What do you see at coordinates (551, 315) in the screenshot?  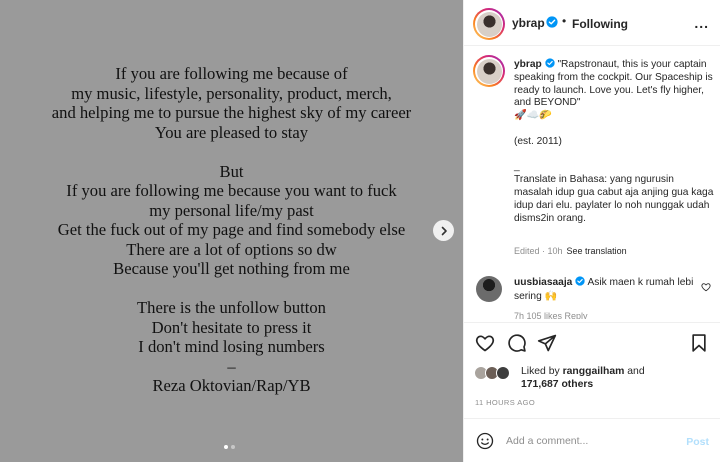 I see `comment-meta: 7h 105 likes Reply` at bounding box center [551, 315].